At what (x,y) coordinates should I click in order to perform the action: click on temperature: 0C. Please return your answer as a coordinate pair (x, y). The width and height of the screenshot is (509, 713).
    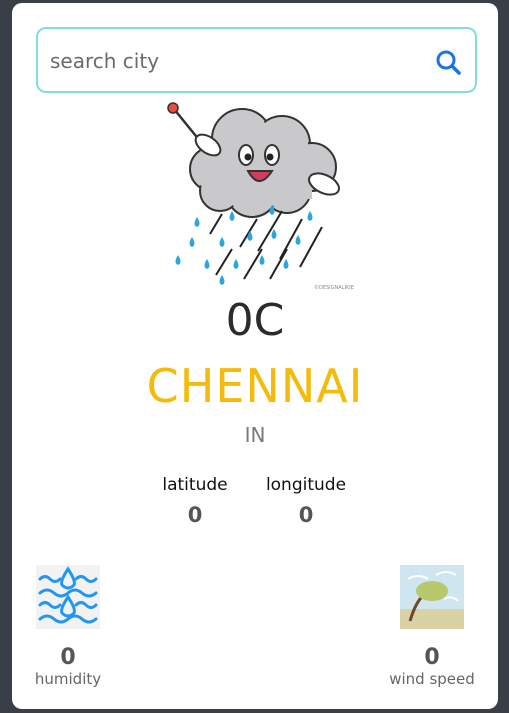
    Looking at the image, I should click on (255, 320).